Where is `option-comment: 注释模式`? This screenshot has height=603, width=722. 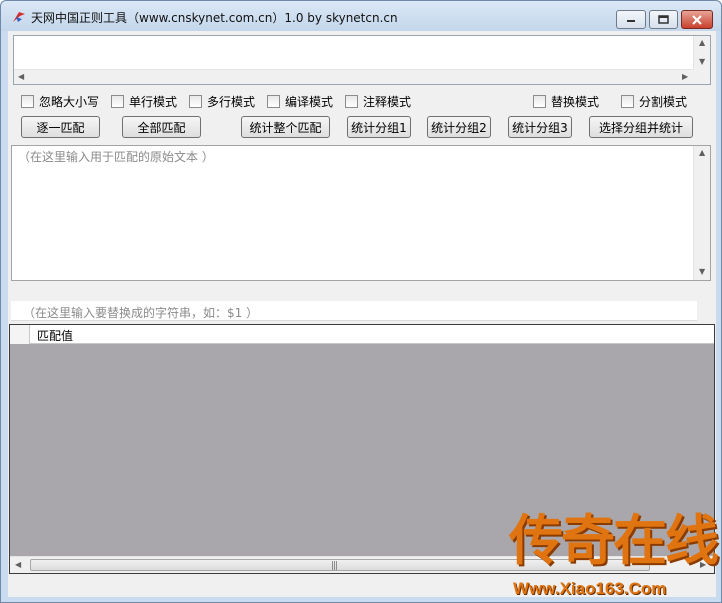 option-comment: 注释模式 is located at coordinates (378, 101).